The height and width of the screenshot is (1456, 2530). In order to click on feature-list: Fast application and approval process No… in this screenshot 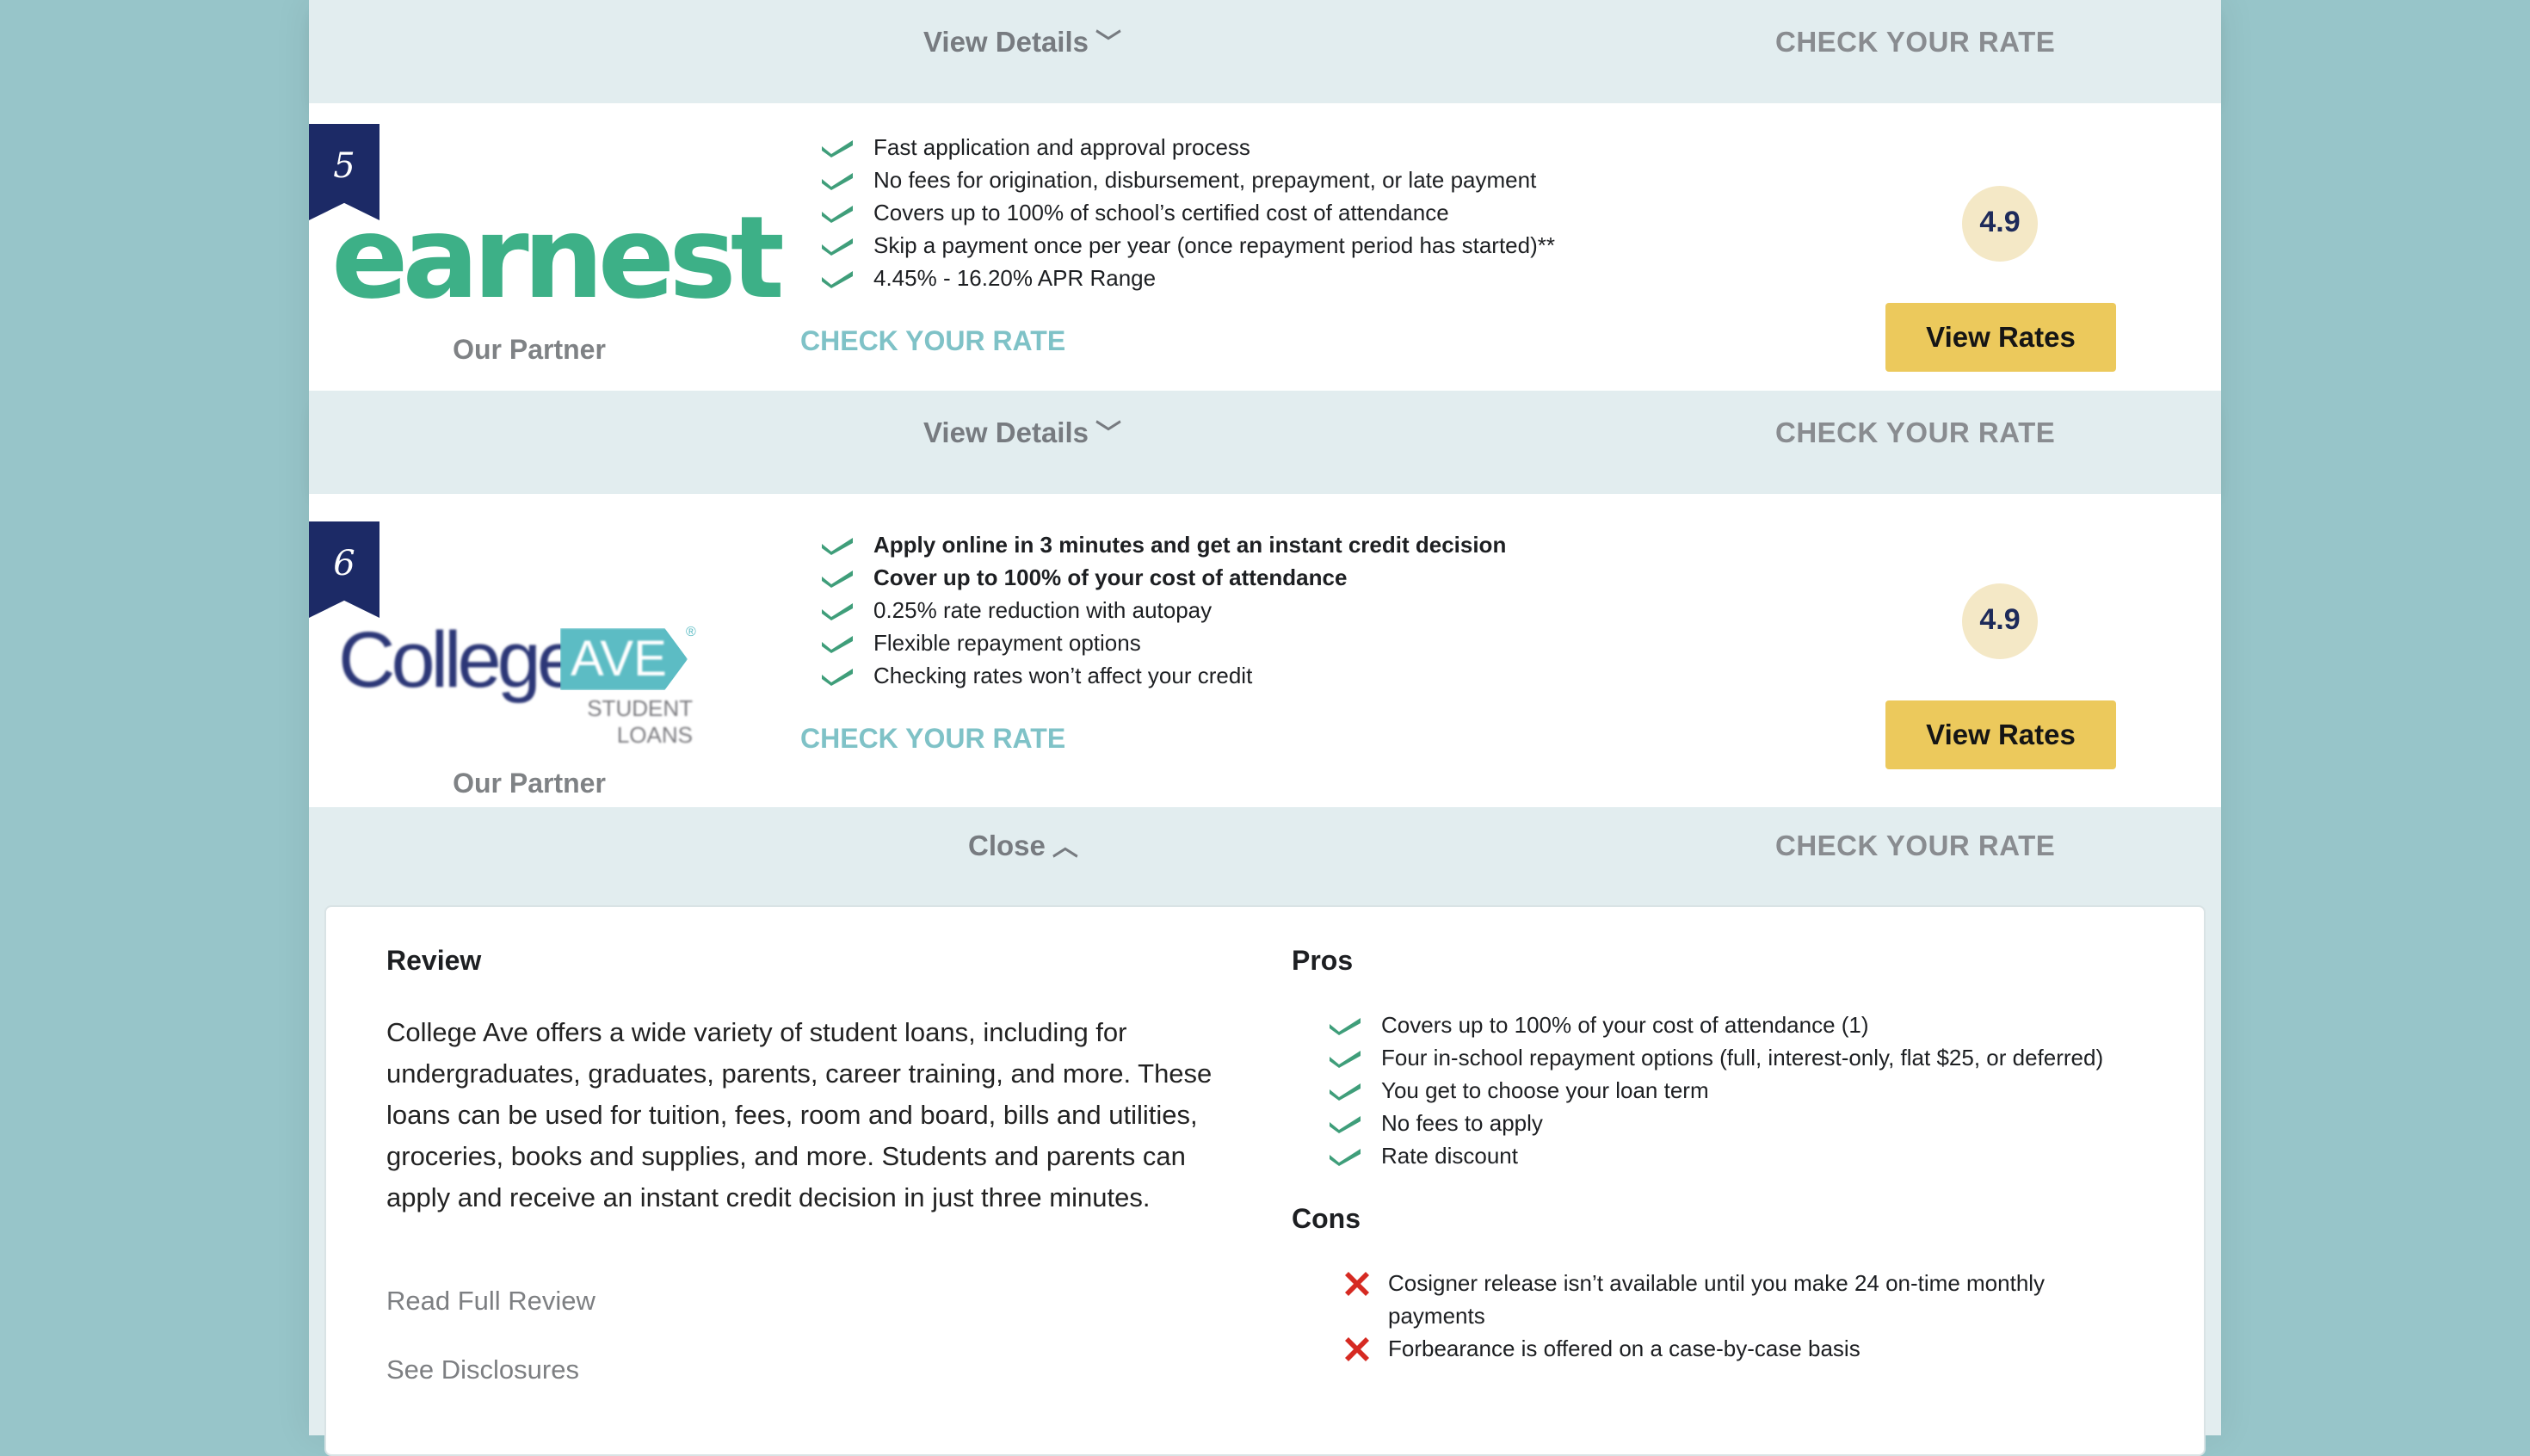, I will do `click(1187, 213)`.